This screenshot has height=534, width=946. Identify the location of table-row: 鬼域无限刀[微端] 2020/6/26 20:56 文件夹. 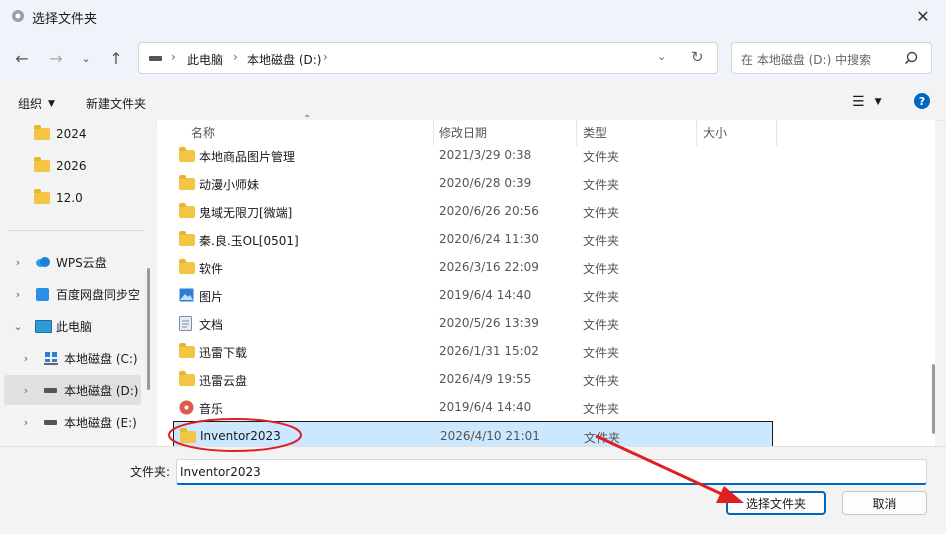
(467, 211).